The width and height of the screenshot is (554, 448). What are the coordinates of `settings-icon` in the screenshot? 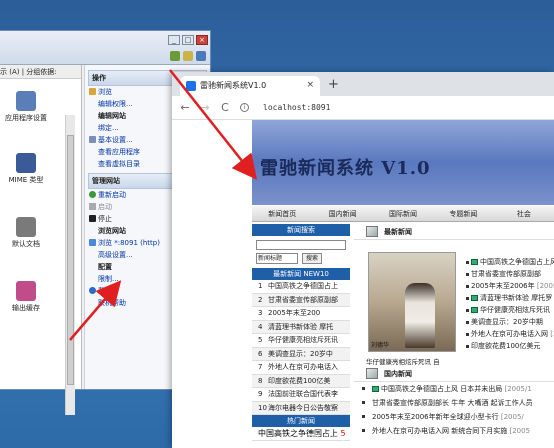 It's located at (92, 139).